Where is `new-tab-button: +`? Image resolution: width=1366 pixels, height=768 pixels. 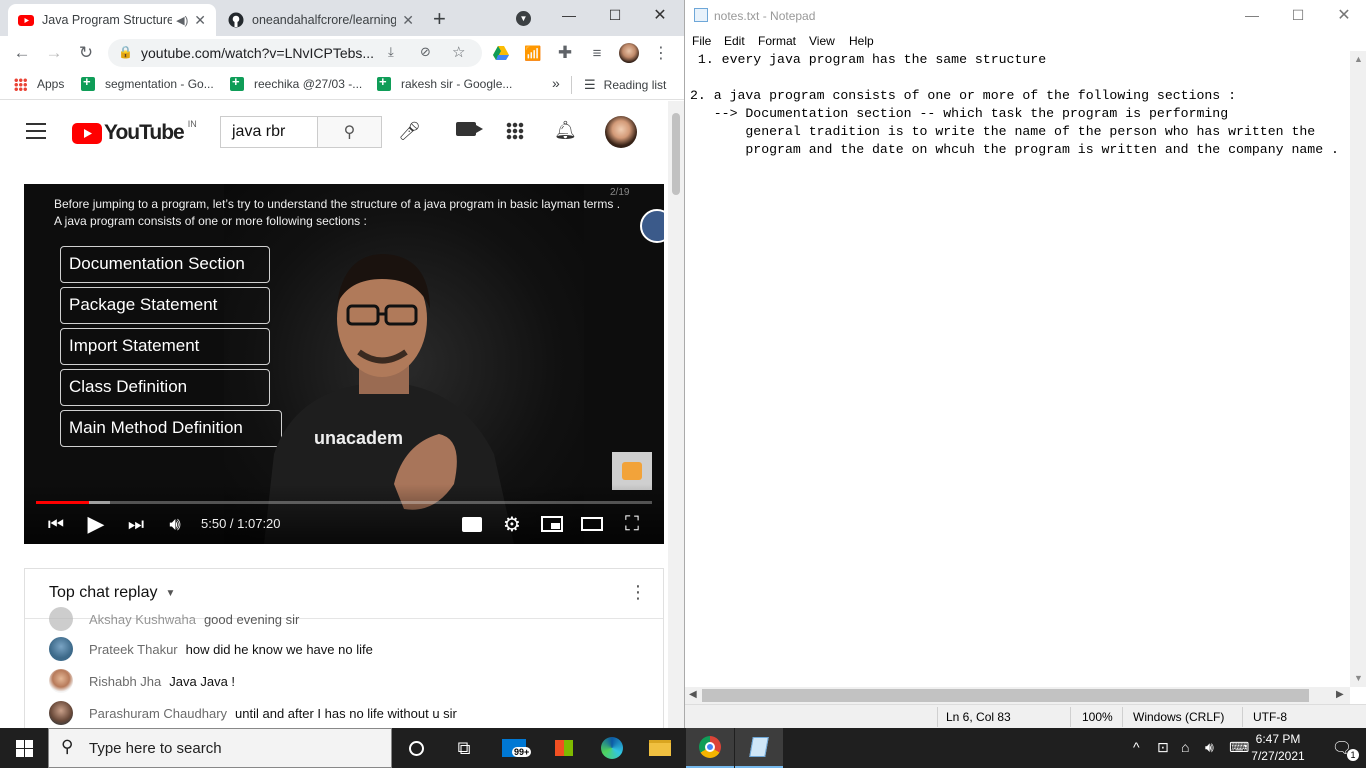 new-tab-button: + is located at coordinates (439, 19).